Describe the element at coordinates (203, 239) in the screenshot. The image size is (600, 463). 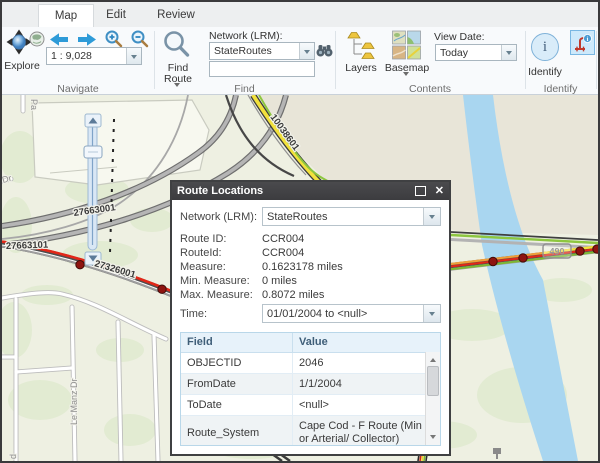
I see `route-id-label: Route ID:` at that location.